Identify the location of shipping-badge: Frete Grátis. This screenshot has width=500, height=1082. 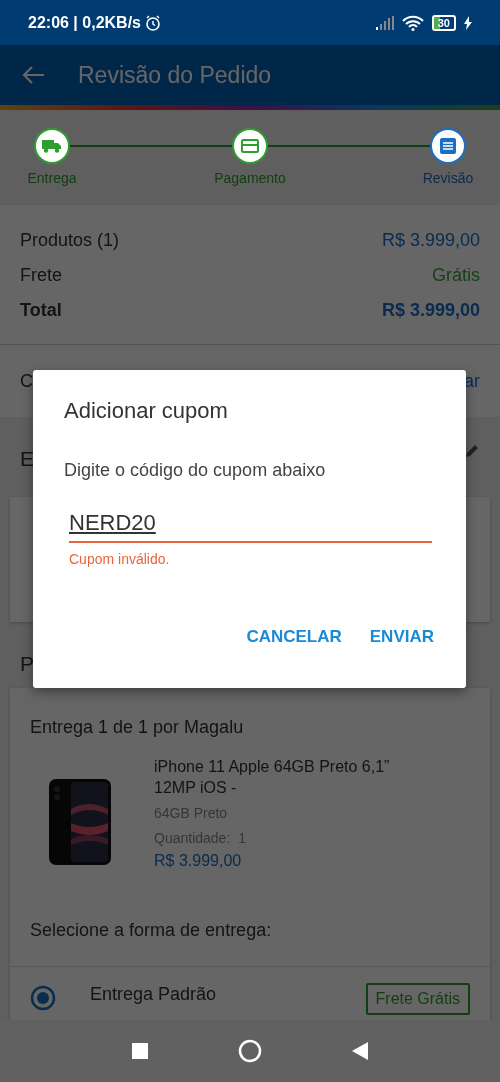
(417, 998).